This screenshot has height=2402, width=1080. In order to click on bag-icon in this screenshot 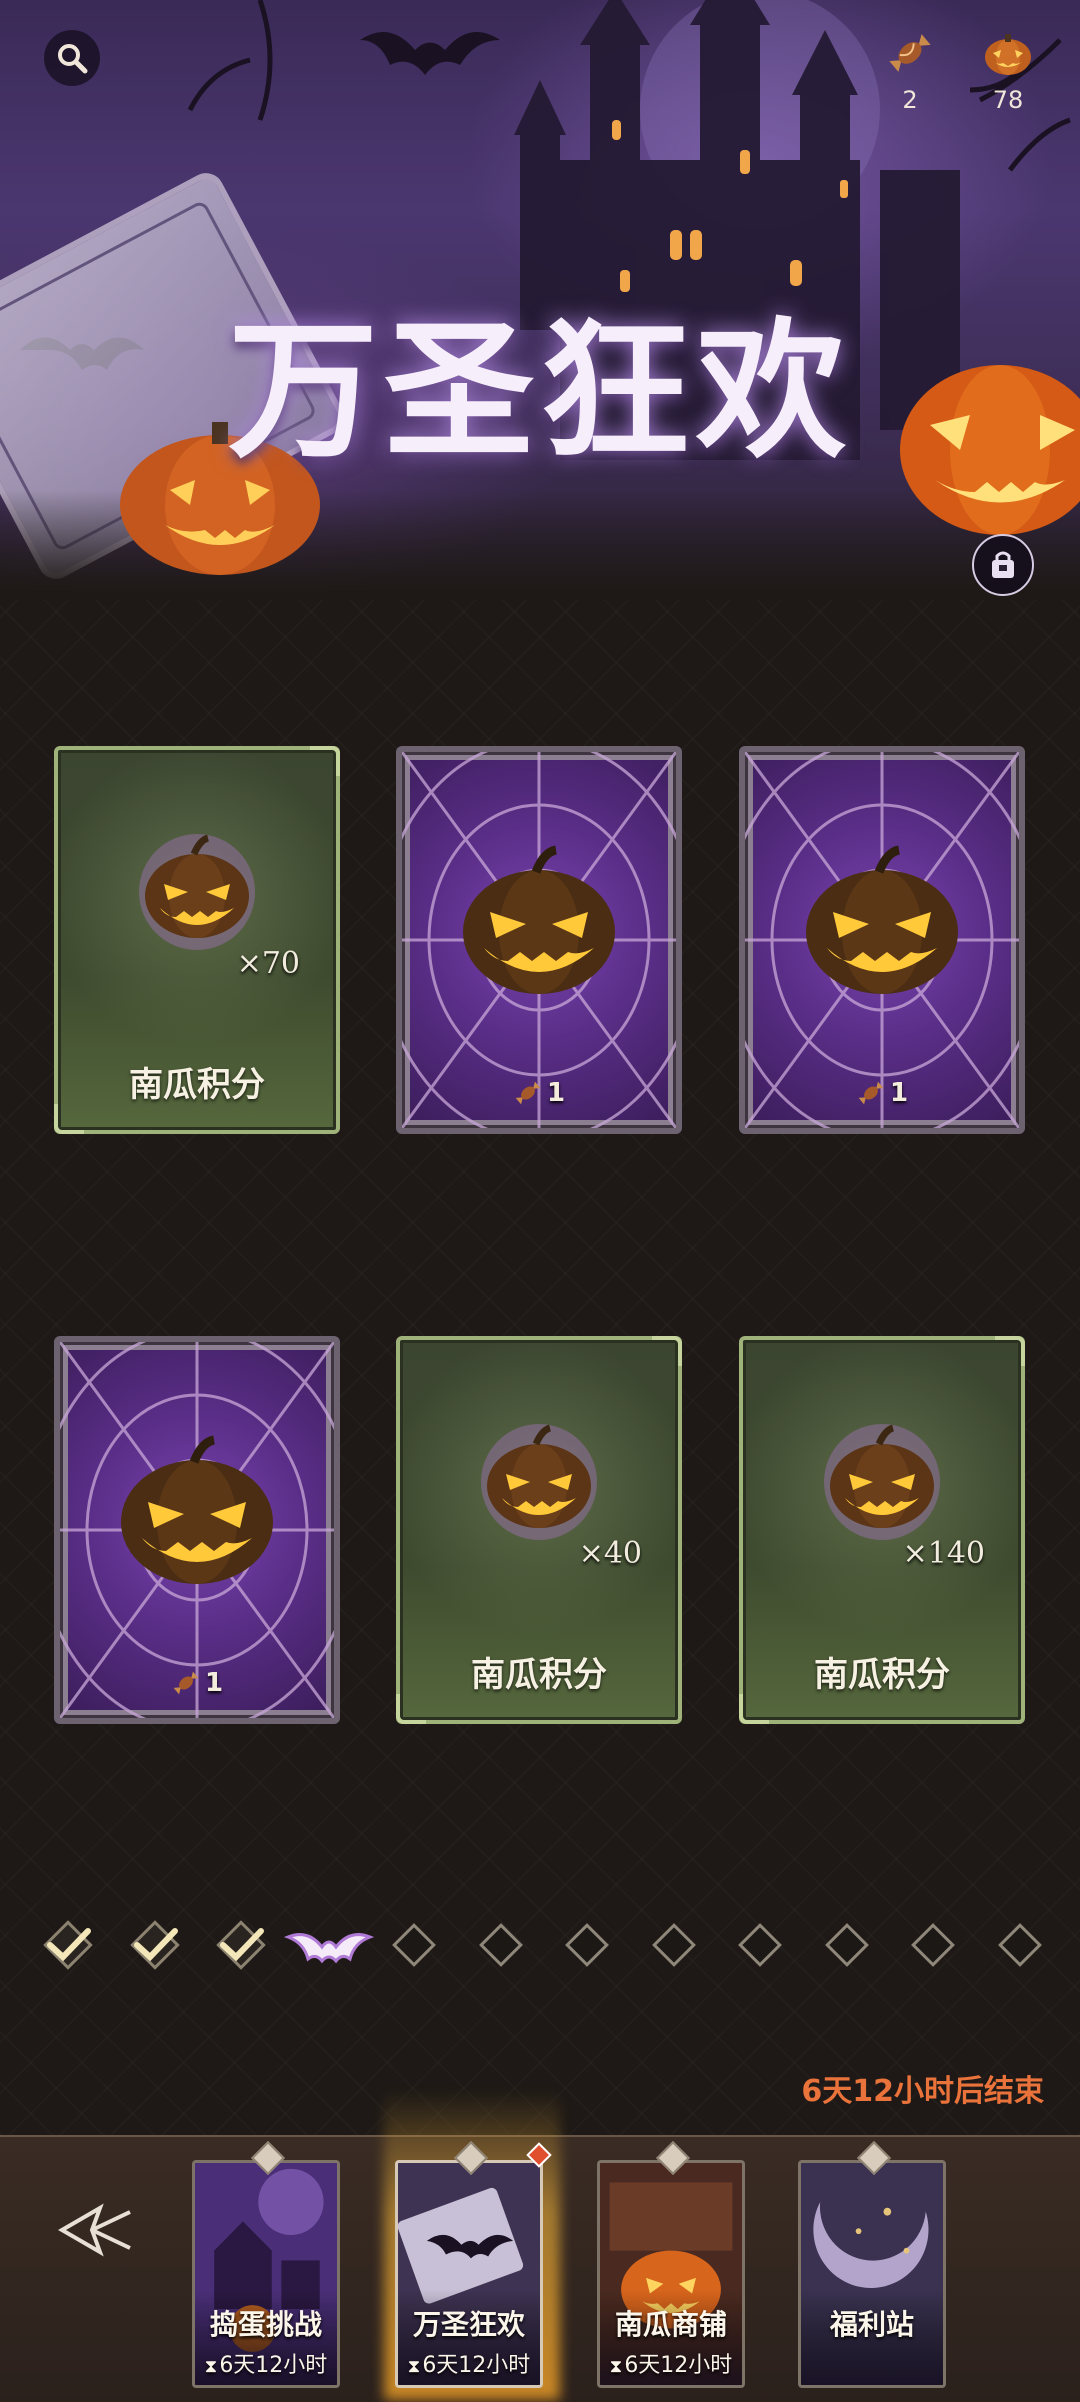, I will do `click(1003, 564)`.